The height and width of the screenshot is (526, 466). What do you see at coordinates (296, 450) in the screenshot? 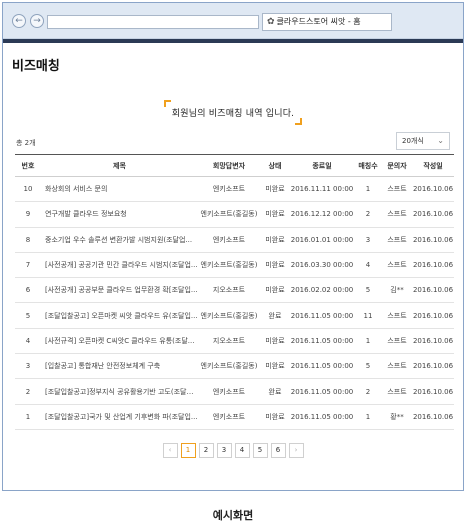
I see `next-page-button: ›` at bounding box center [296, 450].